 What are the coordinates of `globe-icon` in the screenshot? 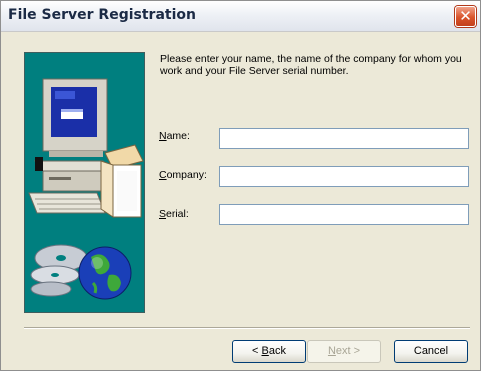 It's located at (105, 273).